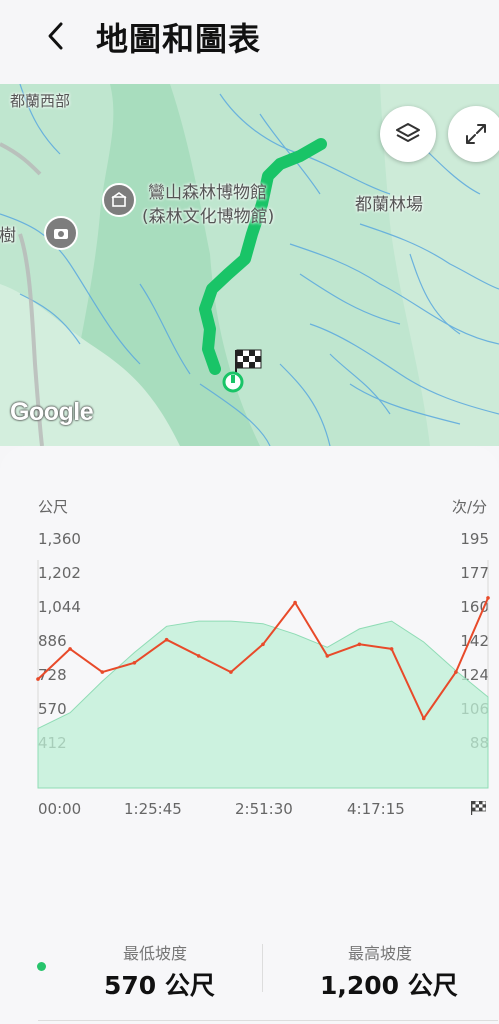 Image resolution: width=499 pixels, height=1024 pixels. Describe the element at coordinates (389, 985) in the screenshot. I see `max-slope-value: 1,200 公尺` at that location.